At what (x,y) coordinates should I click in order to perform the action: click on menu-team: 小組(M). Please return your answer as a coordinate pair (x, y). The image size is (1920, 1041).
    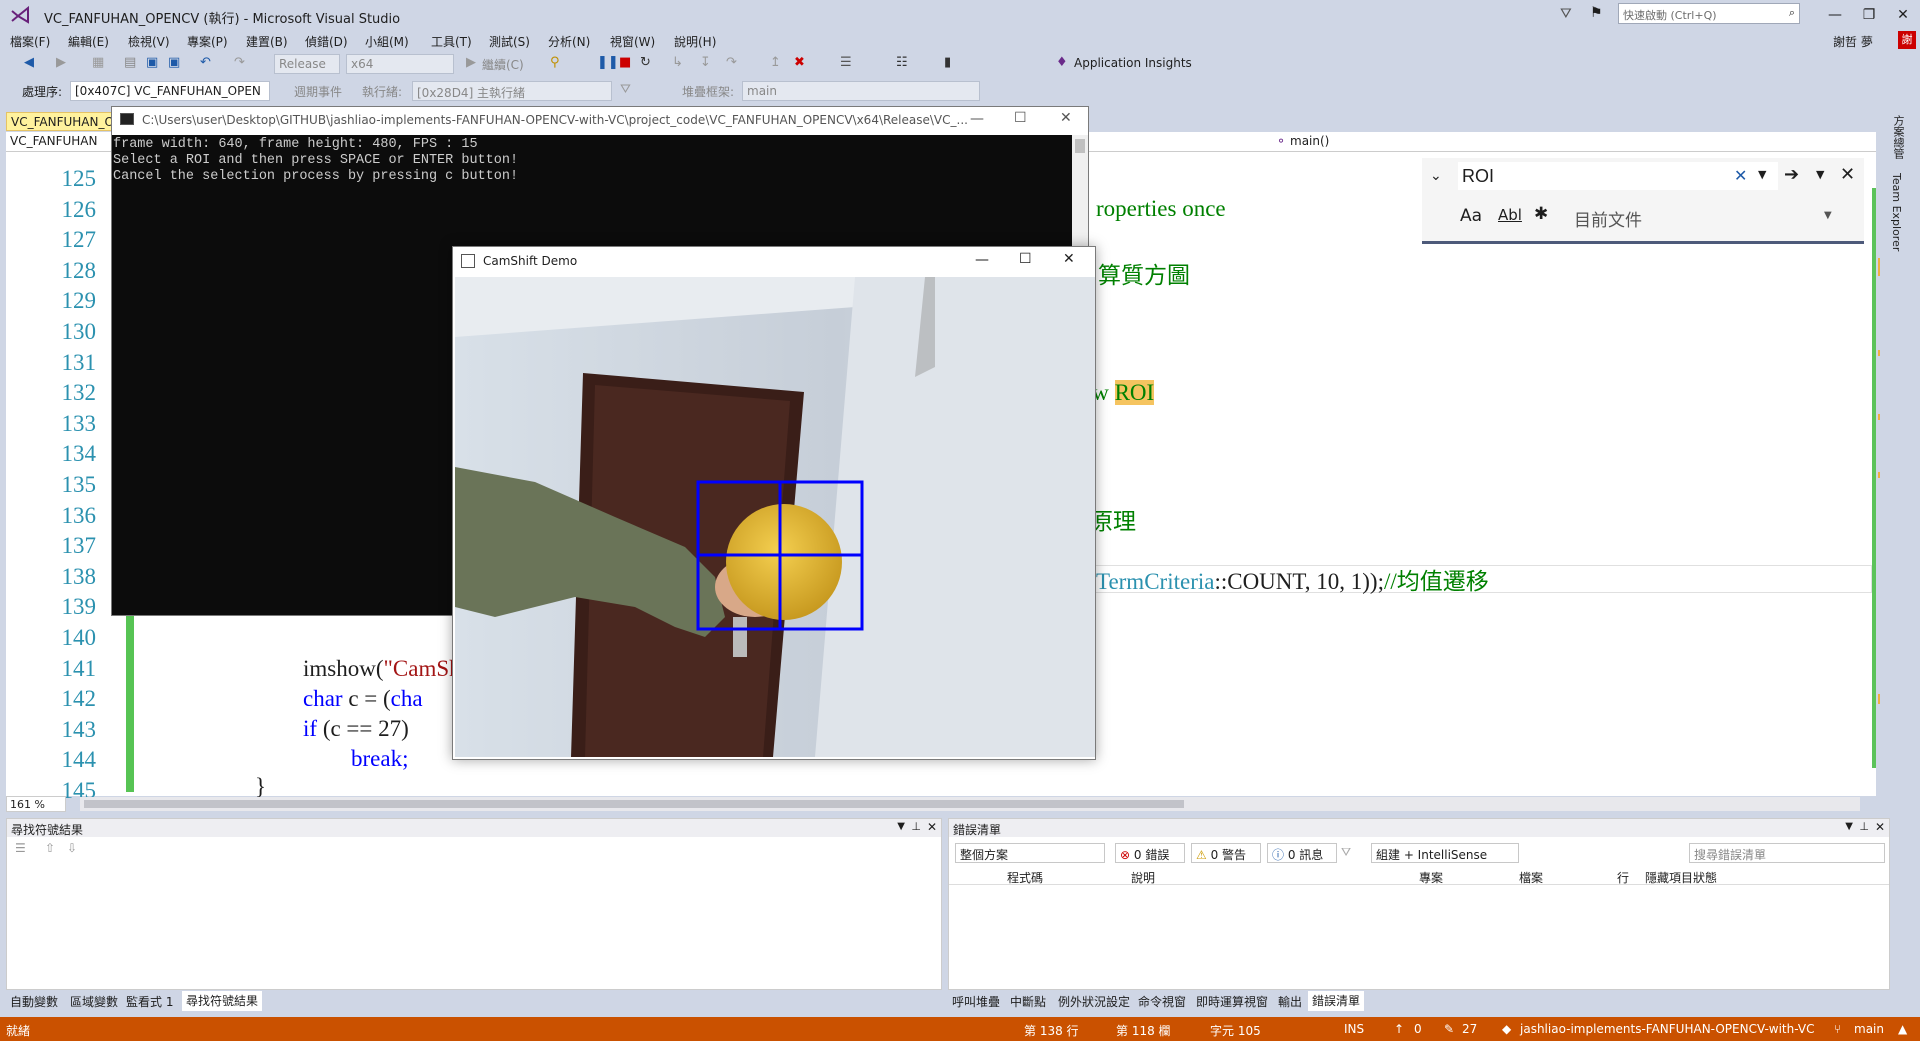
    Looking at the image, I should click on (387, 41).